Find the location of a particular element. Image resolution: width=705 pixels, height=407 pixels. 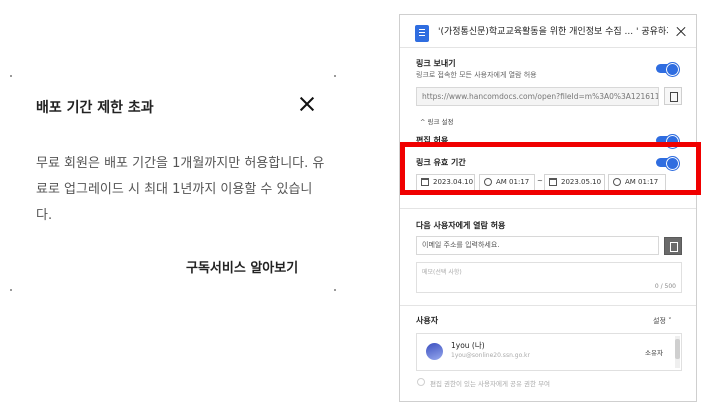

dialog-title: 배포 기간 제한 초과 is located at coordinates (95, 108).